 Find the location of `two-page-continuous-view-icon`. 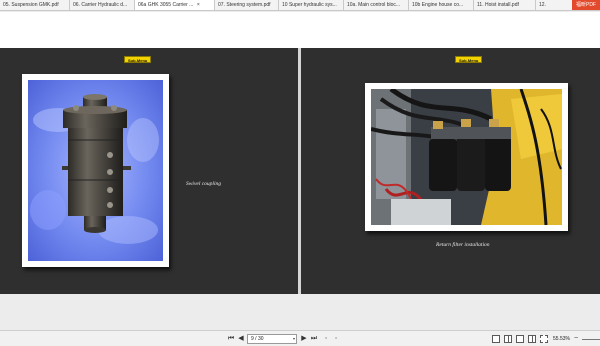

two-page-continuous-view-icon is located at coordinates (532, 339).